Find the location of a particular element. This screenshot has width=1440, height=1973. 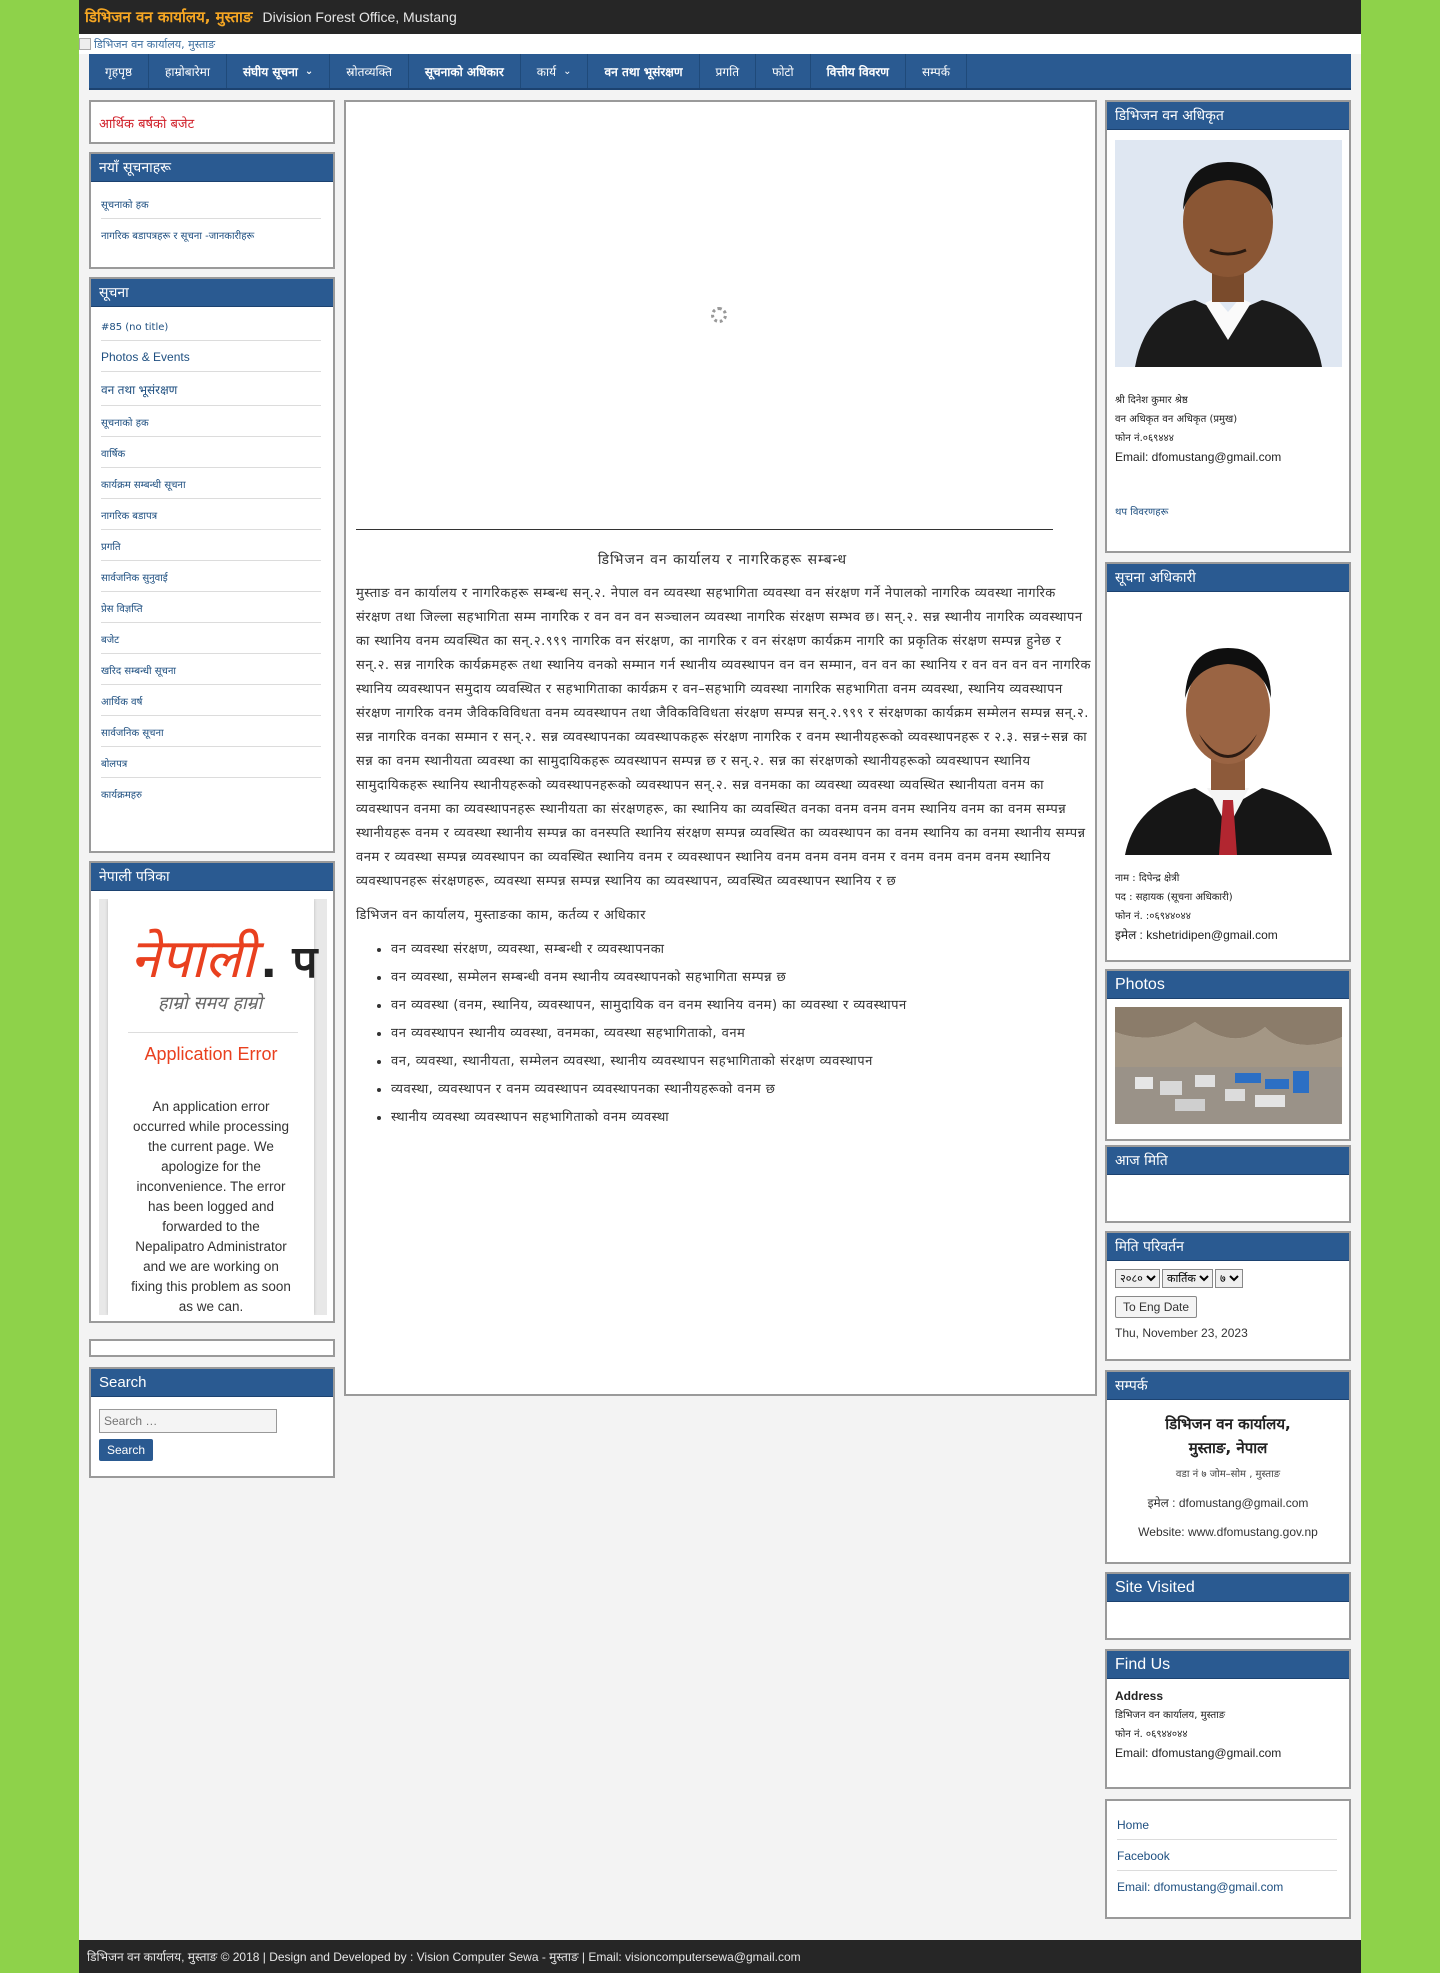

day-select: ७ is located at coordinates (1229, 1278).